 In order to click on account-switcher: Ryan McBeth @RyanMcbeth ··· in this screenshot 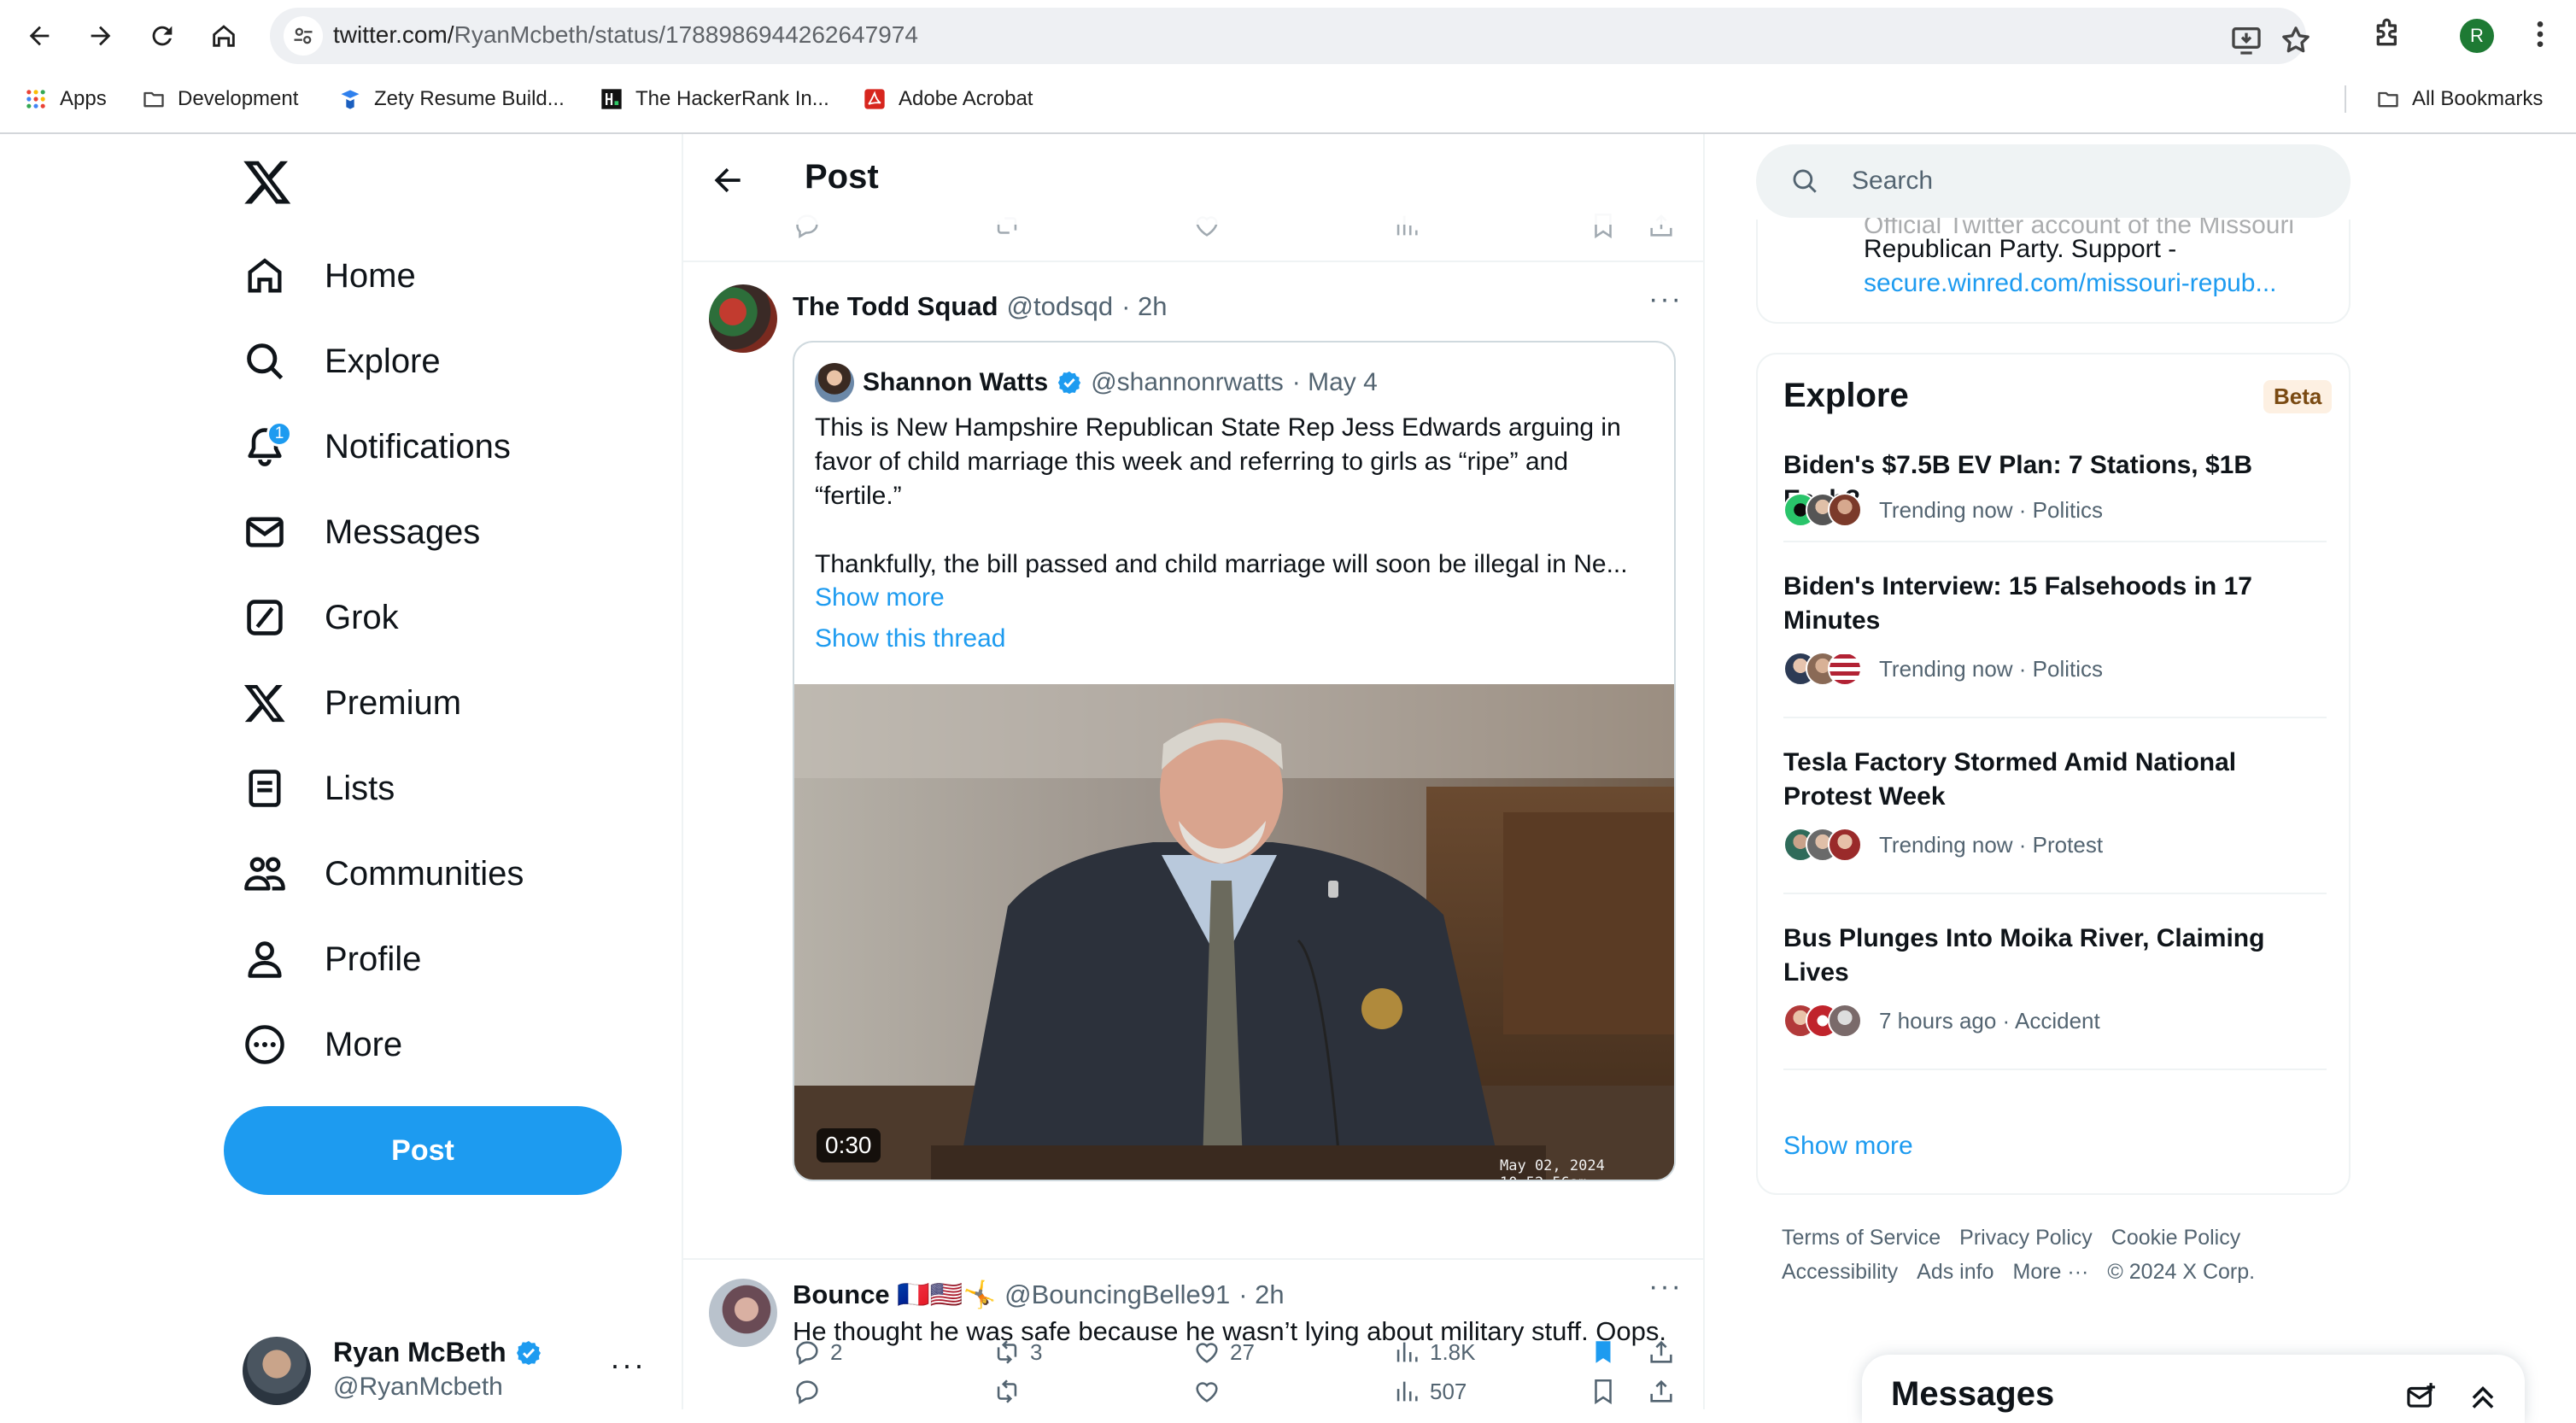, I will do `click(448, 1368)`.